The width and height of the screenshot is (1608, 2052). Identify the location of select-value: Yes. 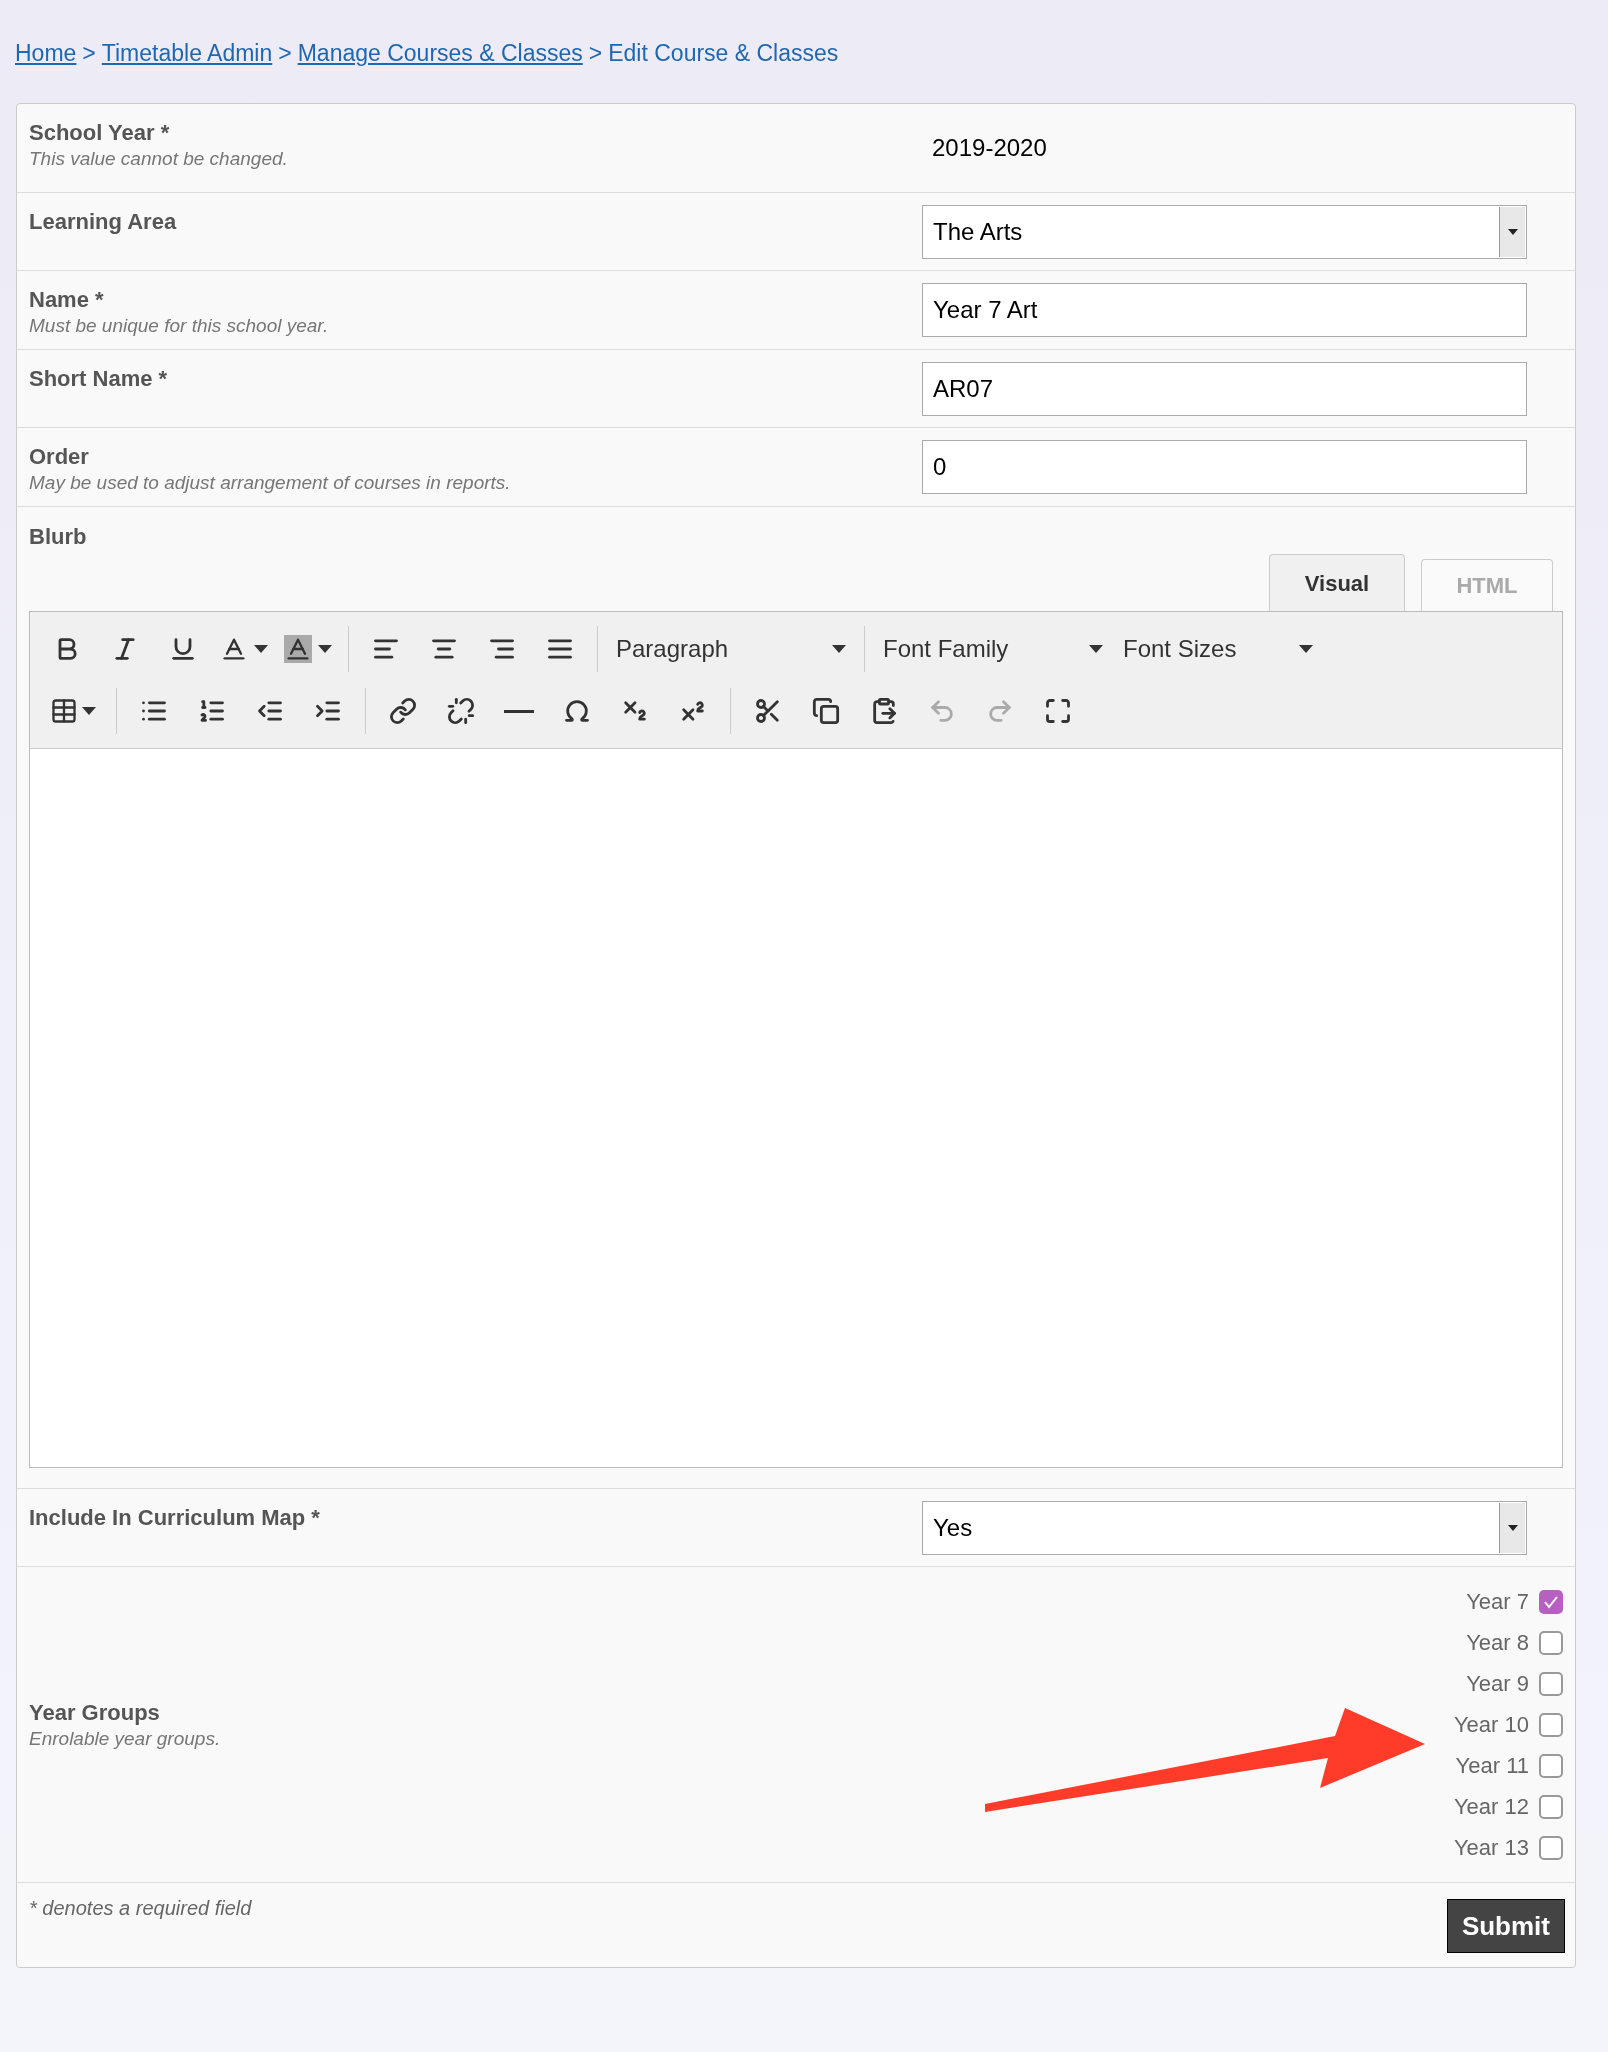
(952, 1527).